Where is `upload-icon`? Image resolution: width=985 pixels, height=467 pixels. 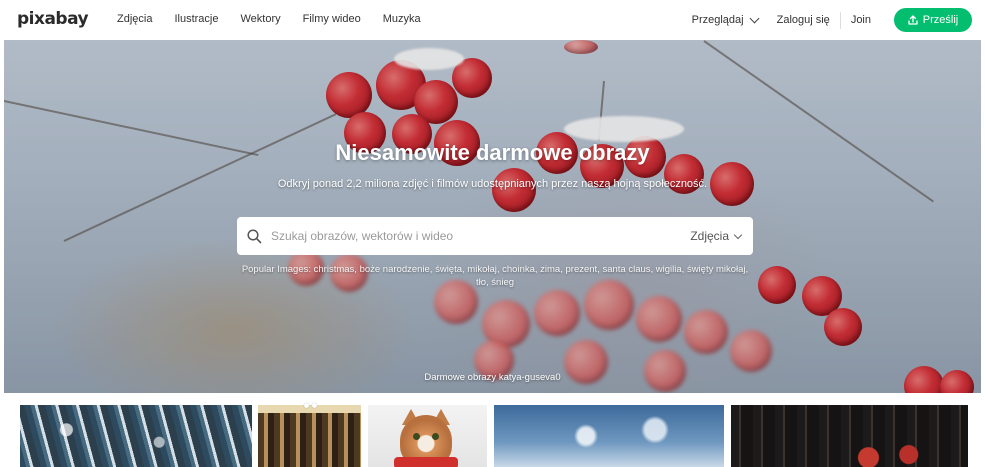
upload-icon is located at coordinates (913, 20).